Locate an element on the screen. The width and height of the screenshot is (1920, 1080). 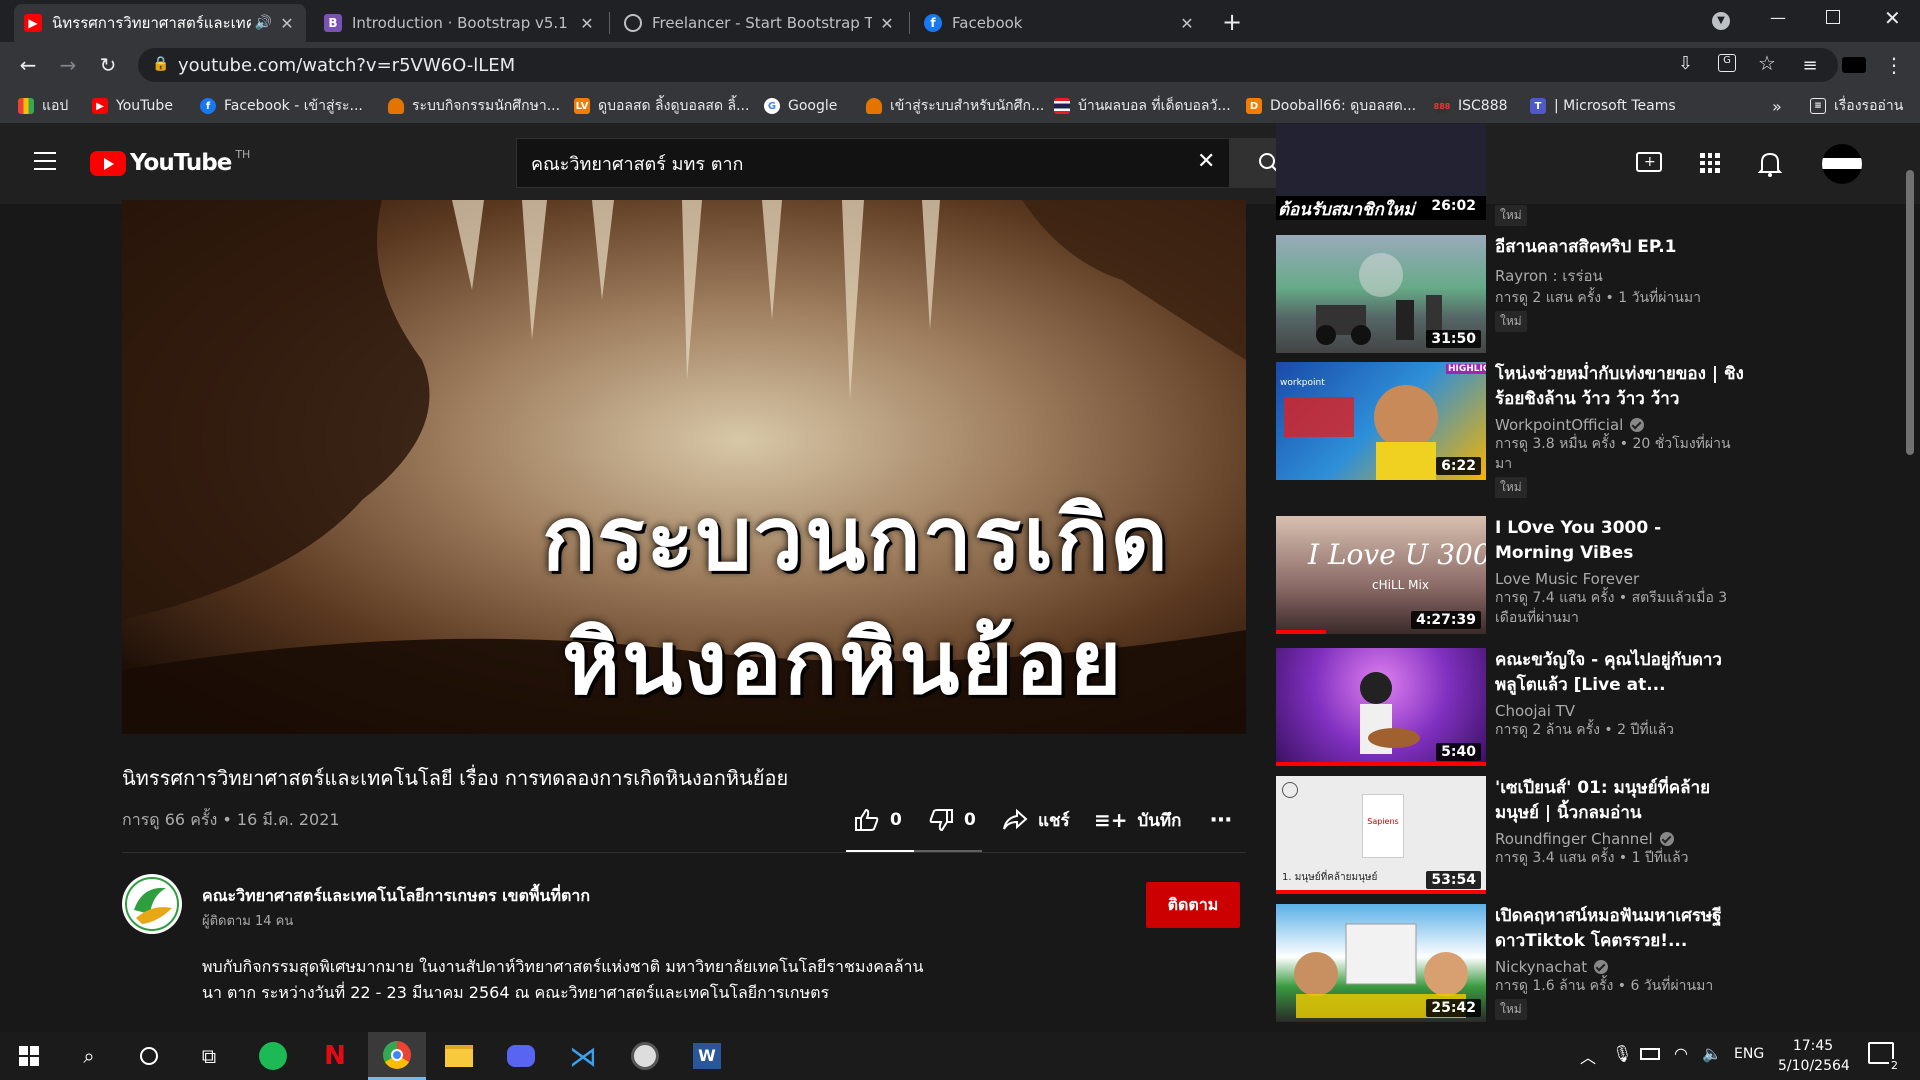
video-thumbnail: 5:40 is located at coordinates (1381, 707).